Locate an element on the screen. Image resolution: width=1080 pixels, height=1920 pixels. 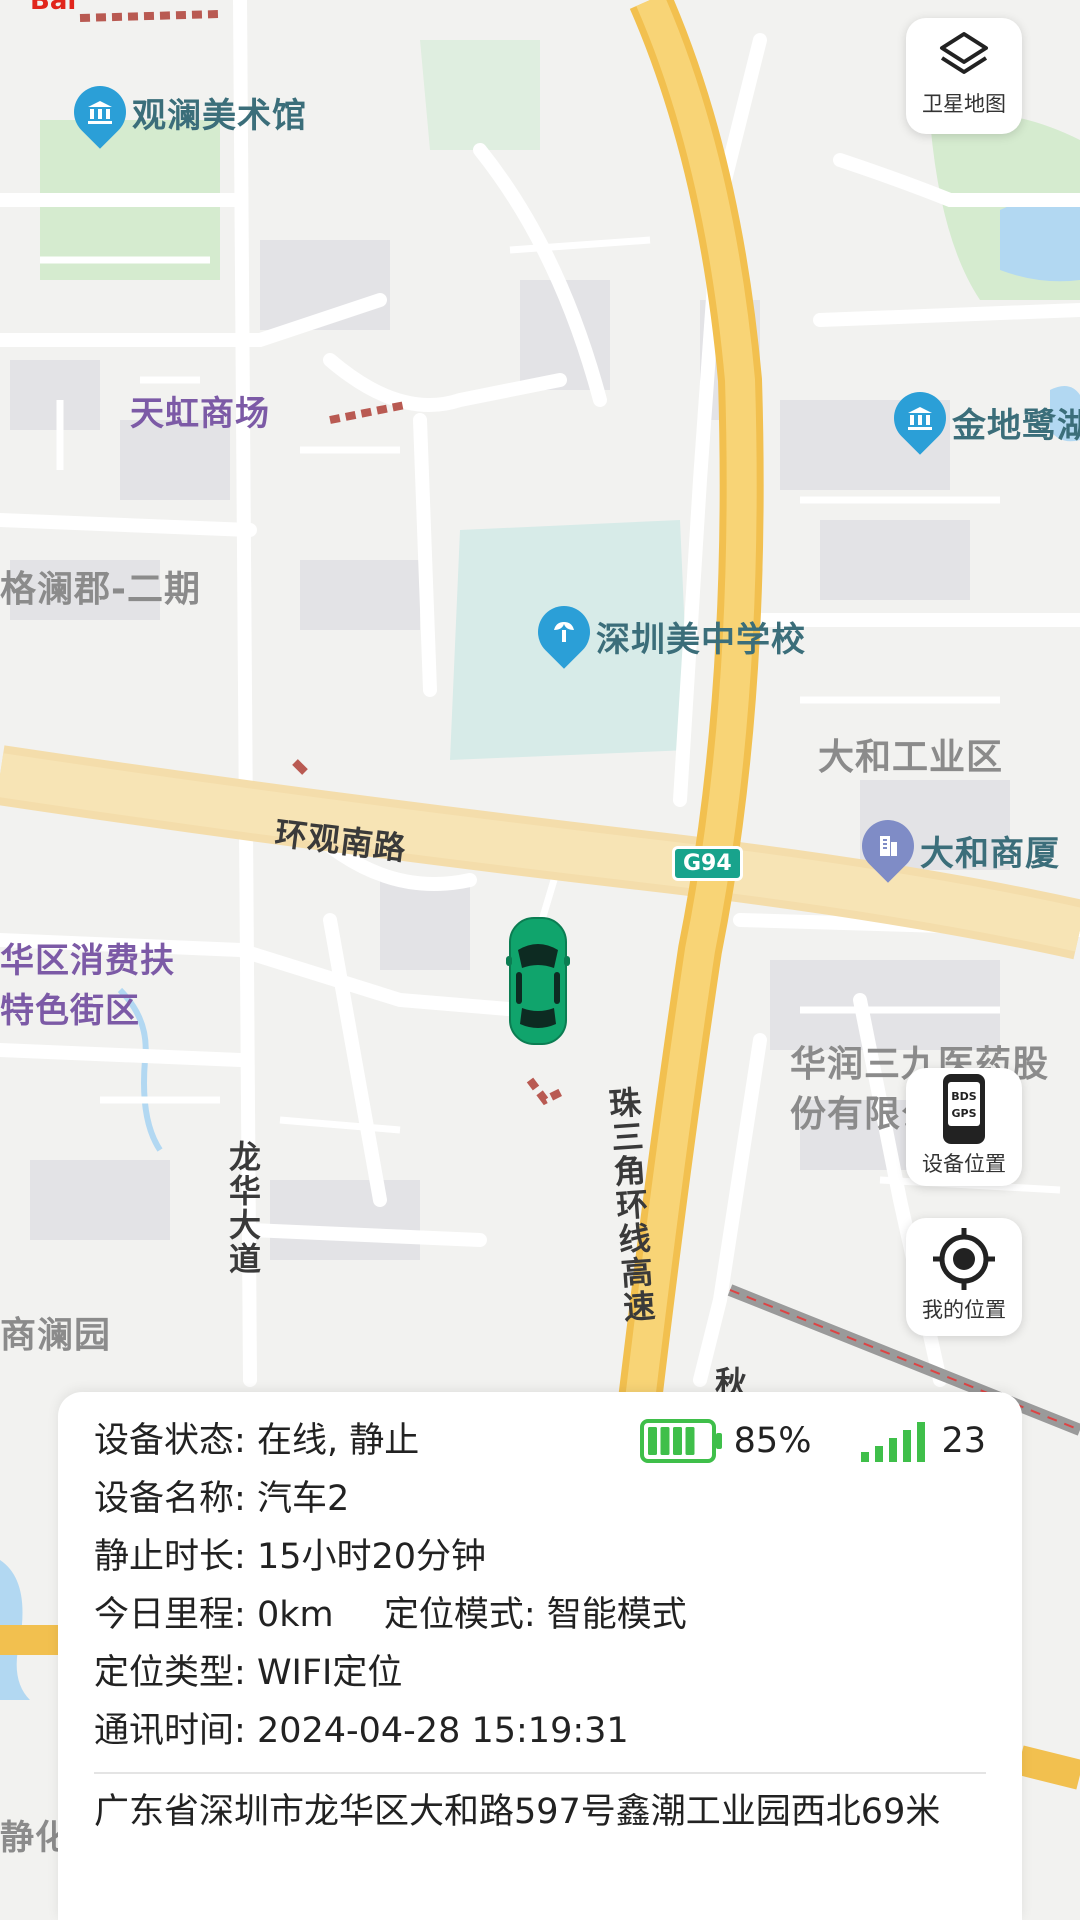
battery-icon is located at coordinates (680, 1441).